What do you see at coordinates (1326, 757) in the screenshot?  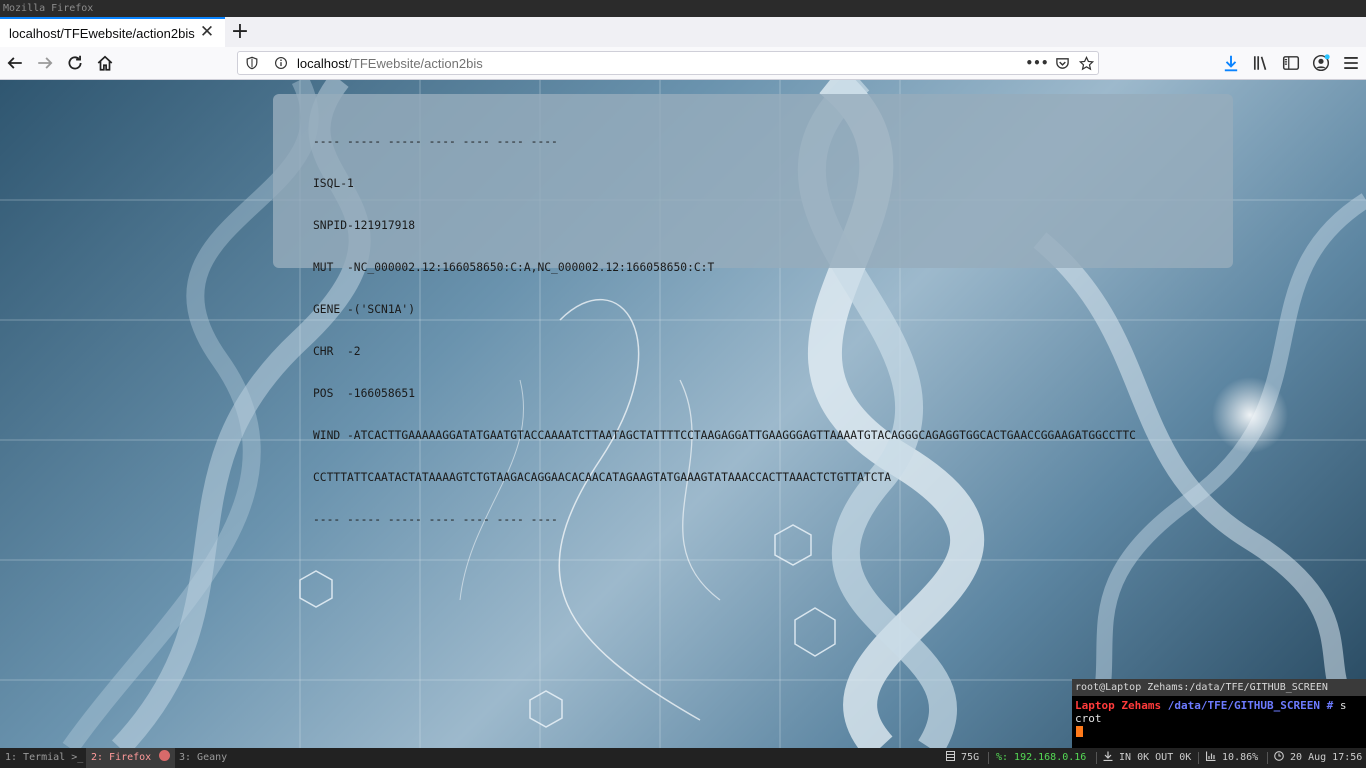 I see `clock-value: 20 Aug 17:56` at bounding box center [1326, 757].